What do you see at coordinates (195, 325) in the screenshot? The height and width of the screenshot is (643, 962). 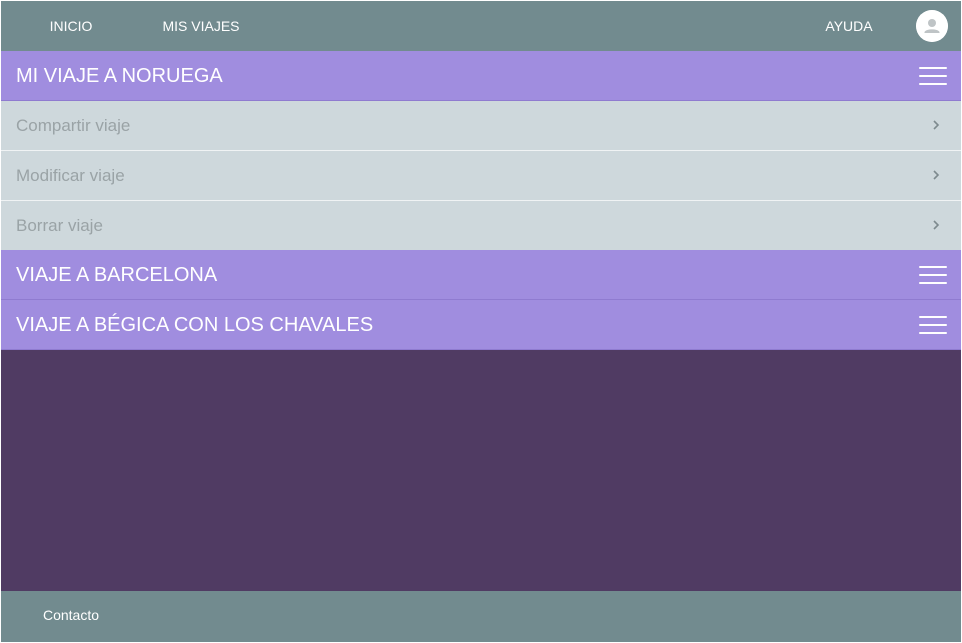 I see `trip-title: VIAJE A BÉGICA CON LOS CHAVALES` at bounding box center [195, 325].